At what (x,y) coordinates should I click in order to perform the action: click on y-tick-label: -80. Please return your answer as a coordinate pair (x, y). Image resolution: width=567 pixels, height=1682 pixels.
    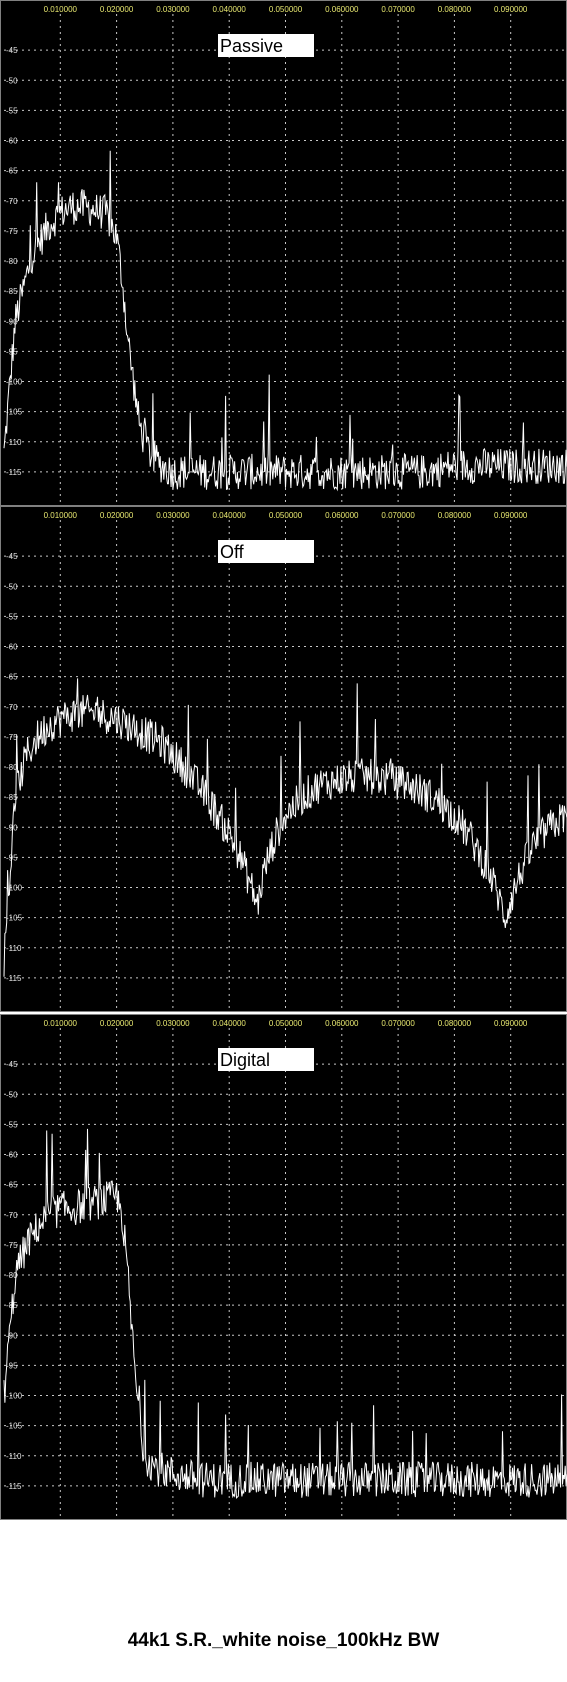
    Looking at the image, I should click on (12, 261).